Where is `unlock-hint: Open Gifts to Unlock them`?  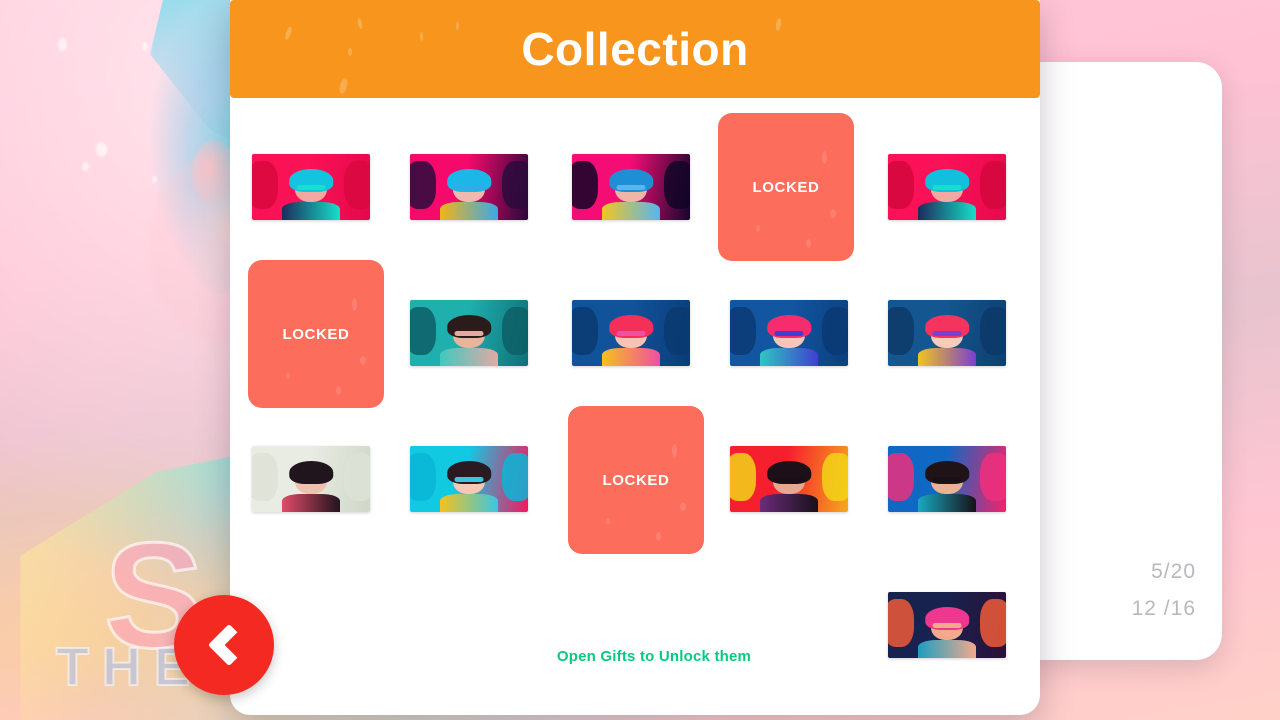 unlock-hint: Open Gifts to Unlock them is located at coordinates (635, 656).